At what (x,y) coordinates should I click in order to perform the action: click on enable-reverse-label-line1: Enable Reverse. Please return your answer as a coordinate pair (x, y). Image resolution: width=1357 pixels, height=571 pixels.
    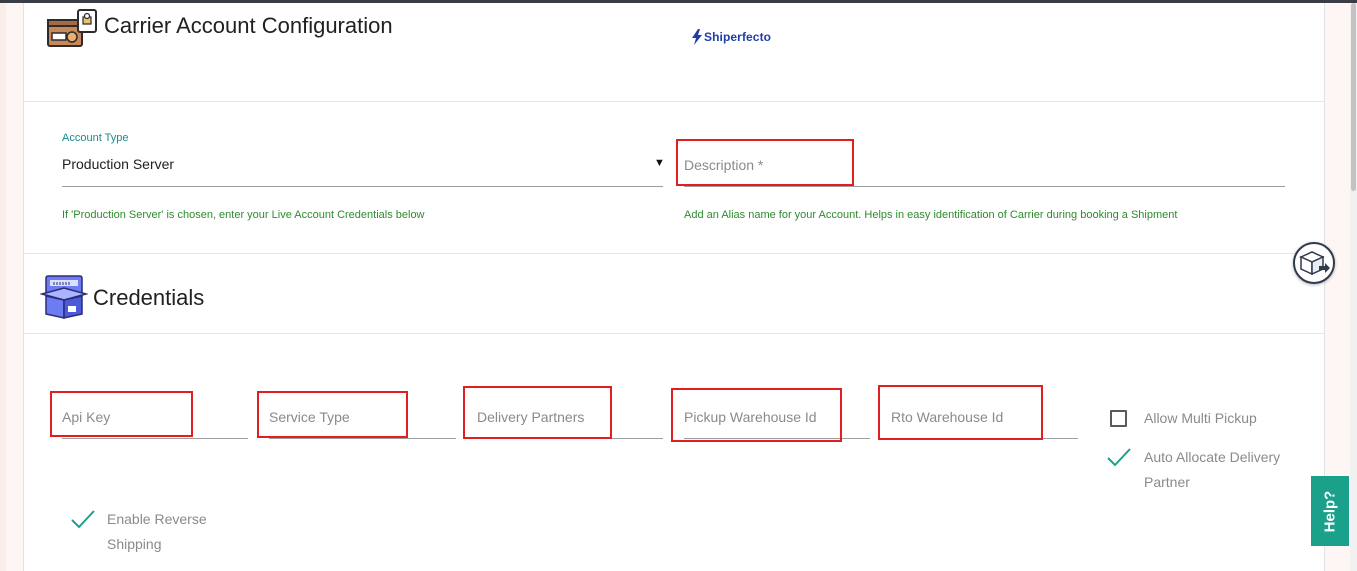
    Looking at the image, I should click on (157, 519).